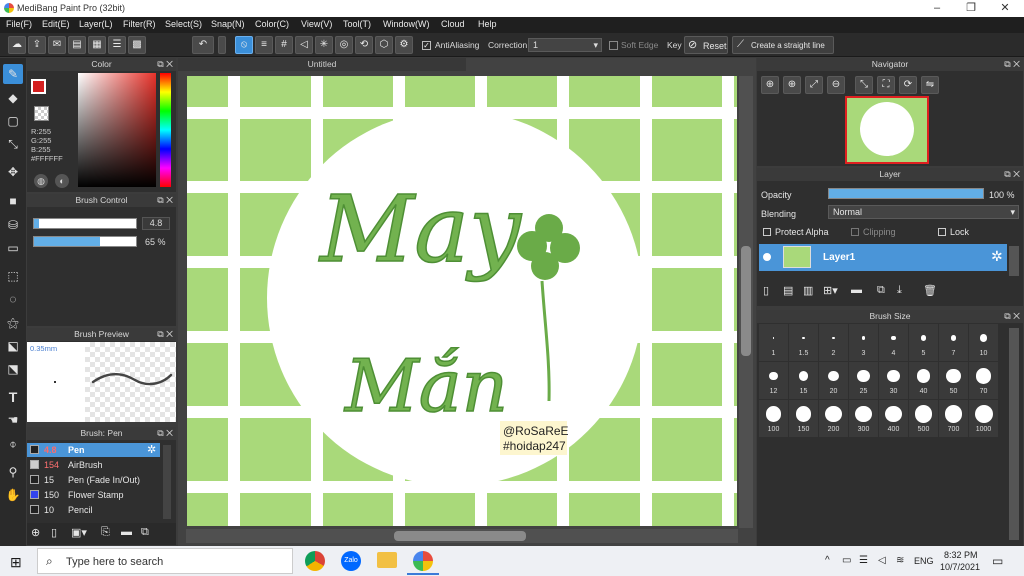  Describe the element at coordinates (893, 342) in the screenshot. I see `brush-size-cell: 4` at that location.